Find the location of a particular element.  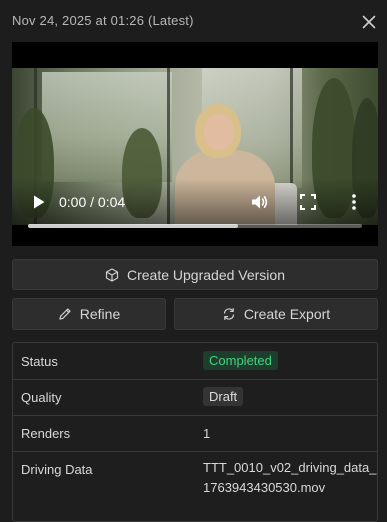

driving-data-filename-line2: 1763943430530.mov is located at coordinates (264, 487).